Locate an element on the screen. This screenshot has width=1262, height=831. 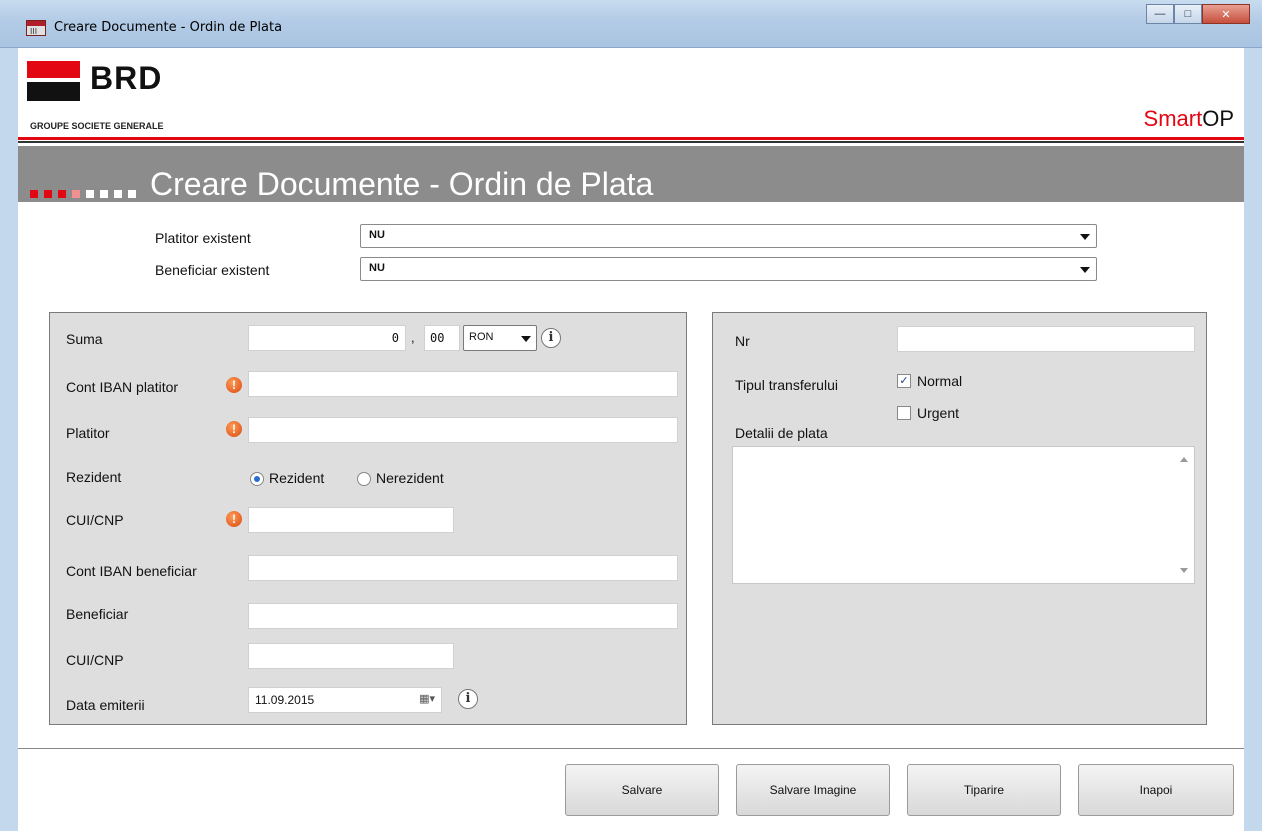
platitor-existent-label: Platitor existent is located at coordinates (203, 238).